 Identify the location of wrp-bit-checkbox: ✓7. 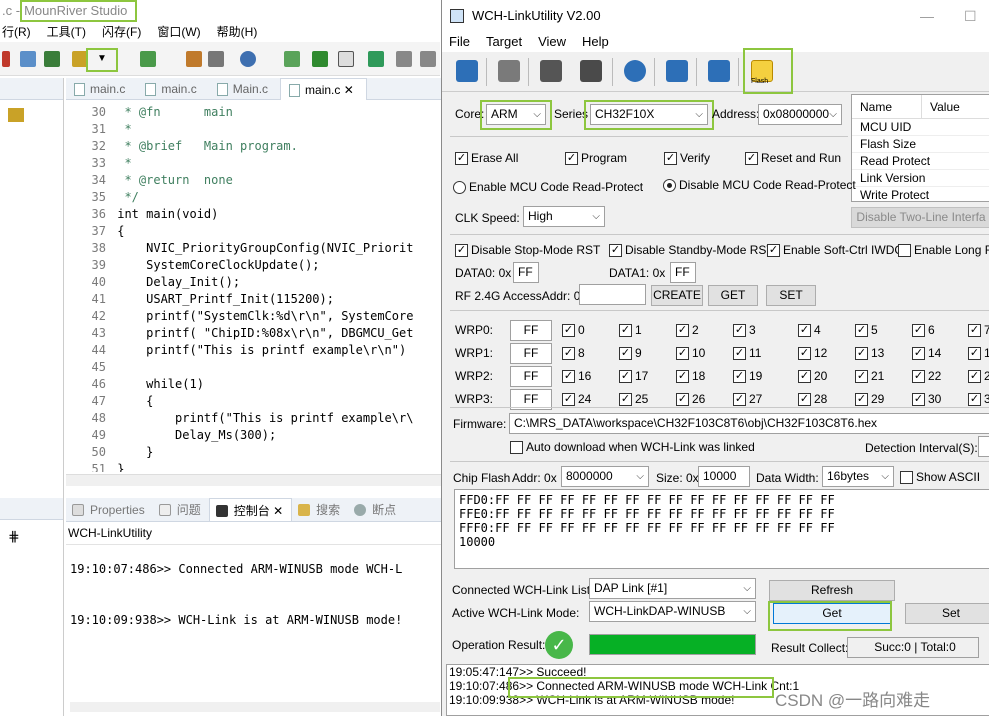
(978, 330).